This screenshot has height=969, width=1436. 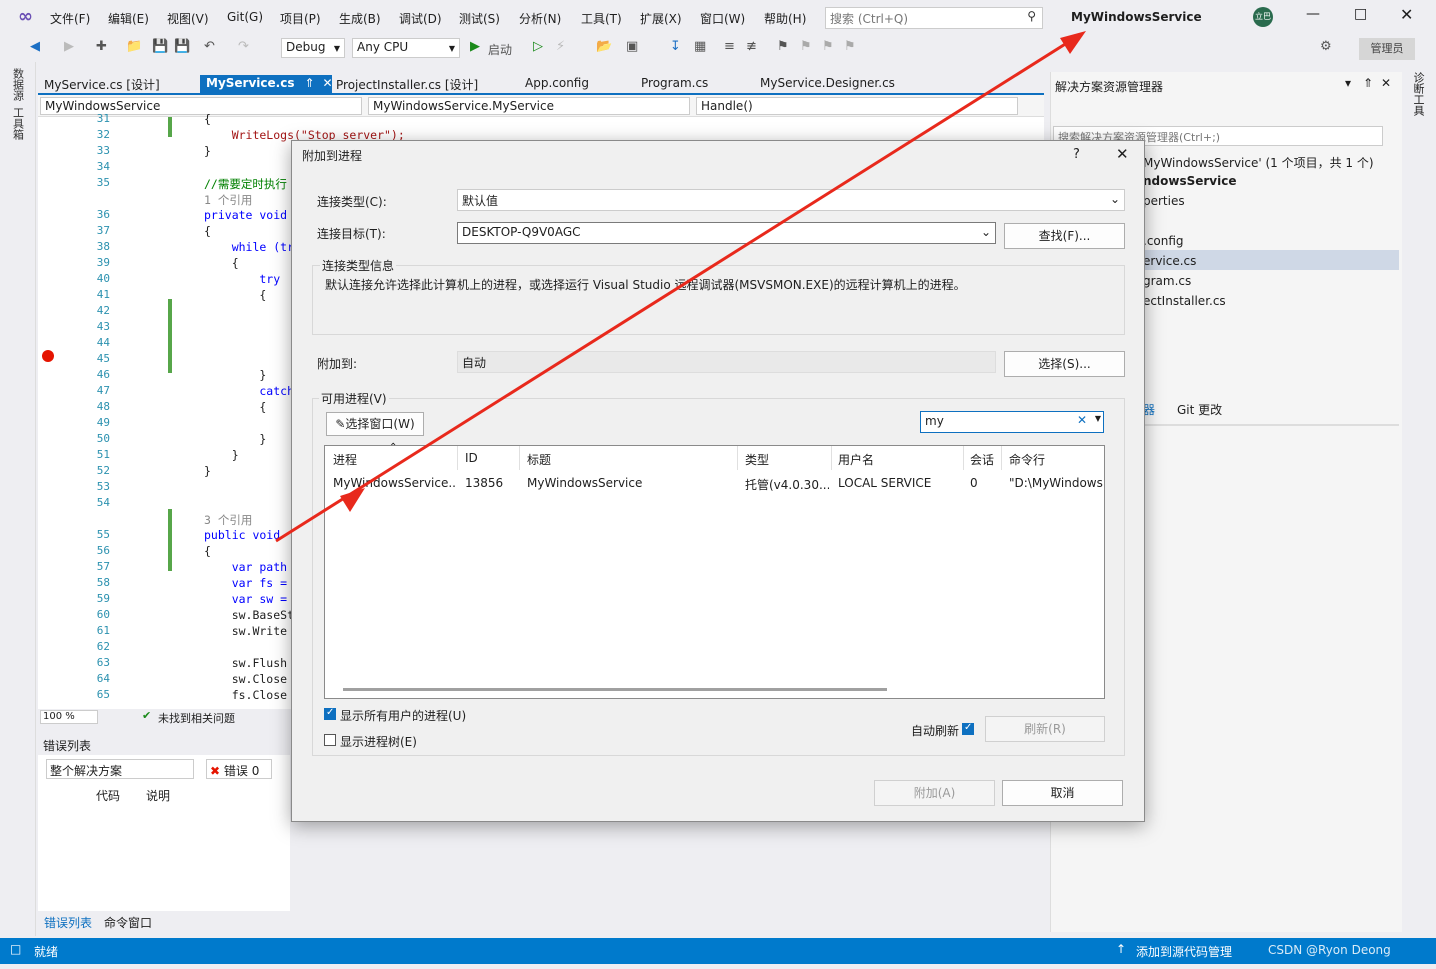 I want to click on menu-file: 文件(F), so click(x=70, y=18).